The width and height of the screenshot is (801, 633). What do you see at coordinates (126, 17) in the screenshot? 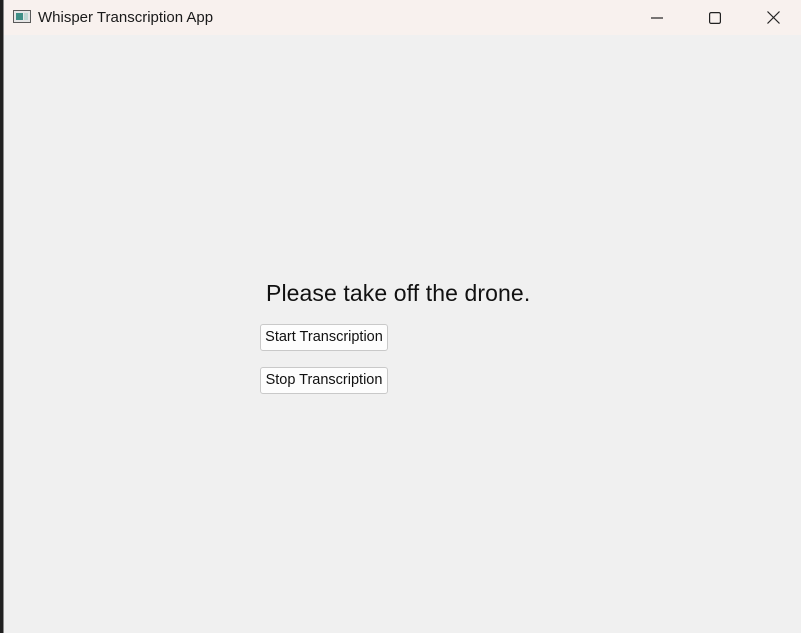
I see `window-title: Whisper Transcription App` at bounding box center [126, 17].